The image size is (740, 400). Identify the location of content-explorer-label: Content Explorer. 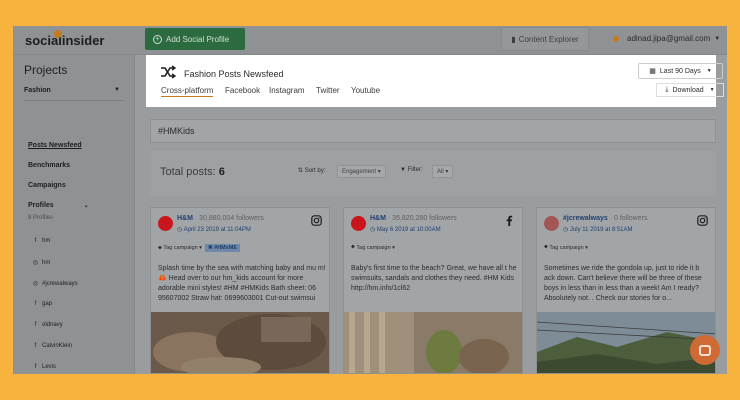
(548, 39).